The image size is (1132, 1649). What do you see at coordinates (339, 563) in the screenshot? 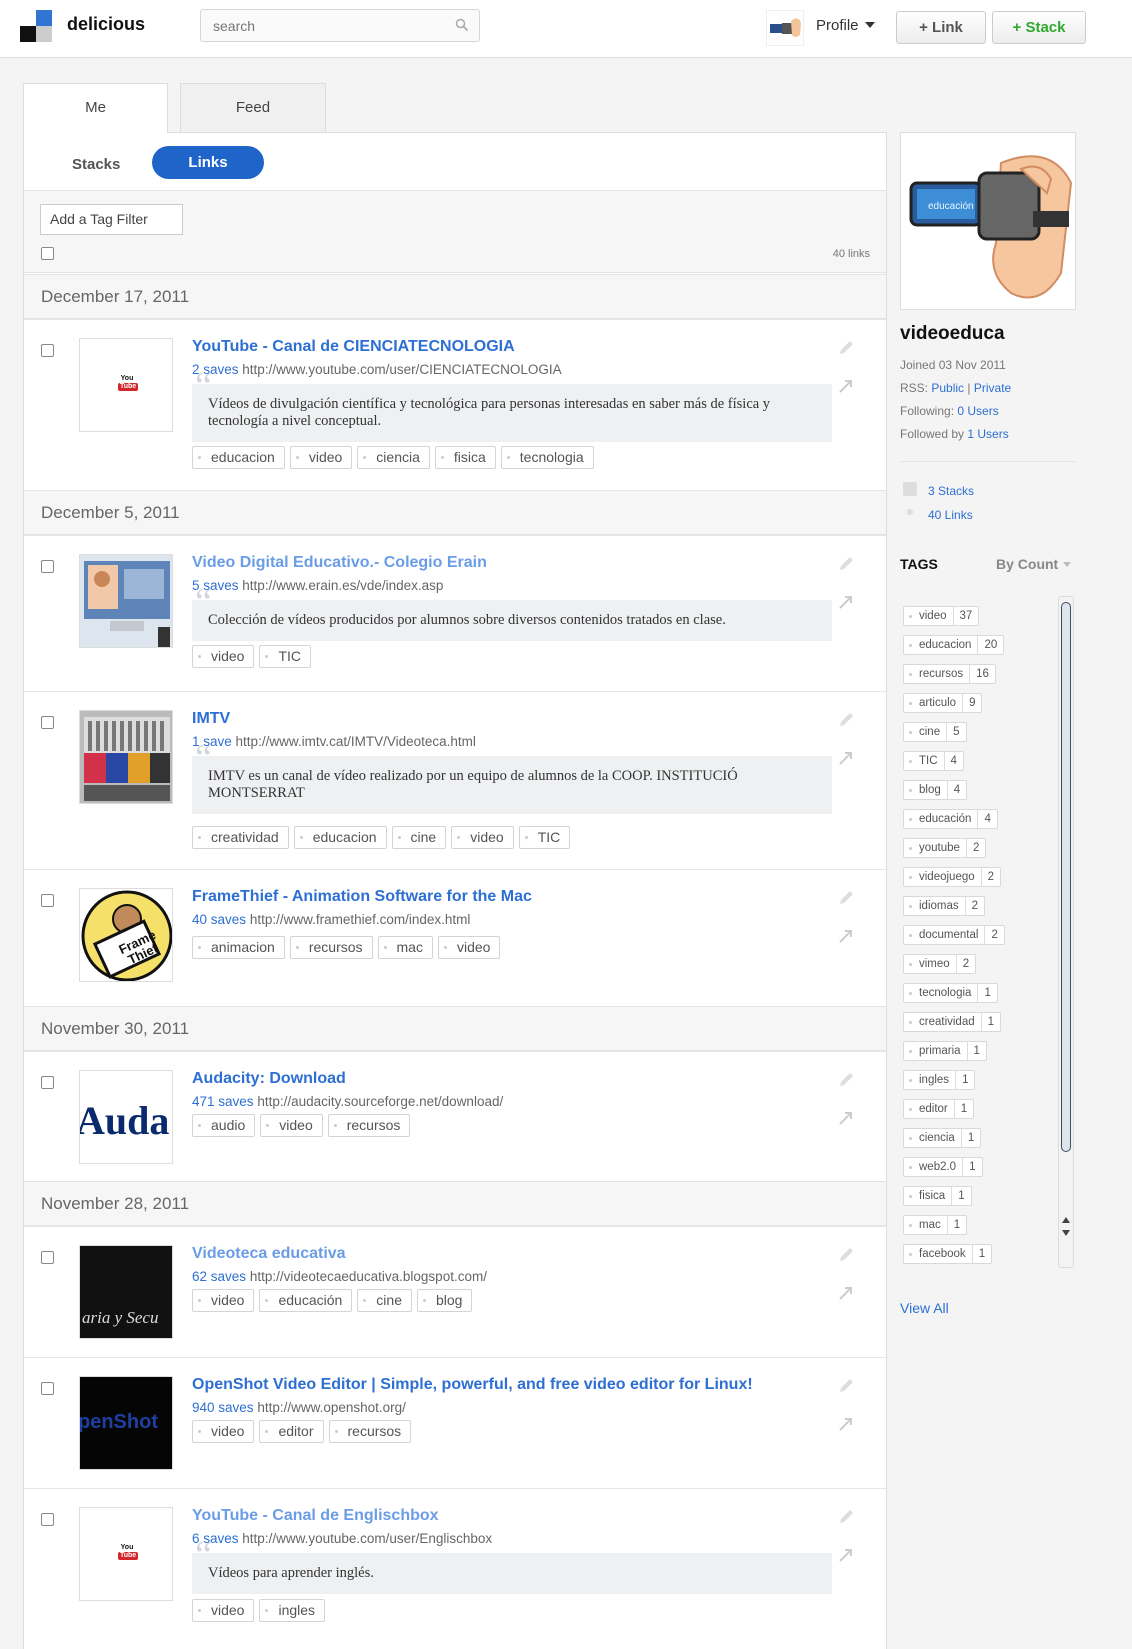
I see `link-title: Video Digital Educativo.- Colegio Erain` at bounding box center [339, 563].